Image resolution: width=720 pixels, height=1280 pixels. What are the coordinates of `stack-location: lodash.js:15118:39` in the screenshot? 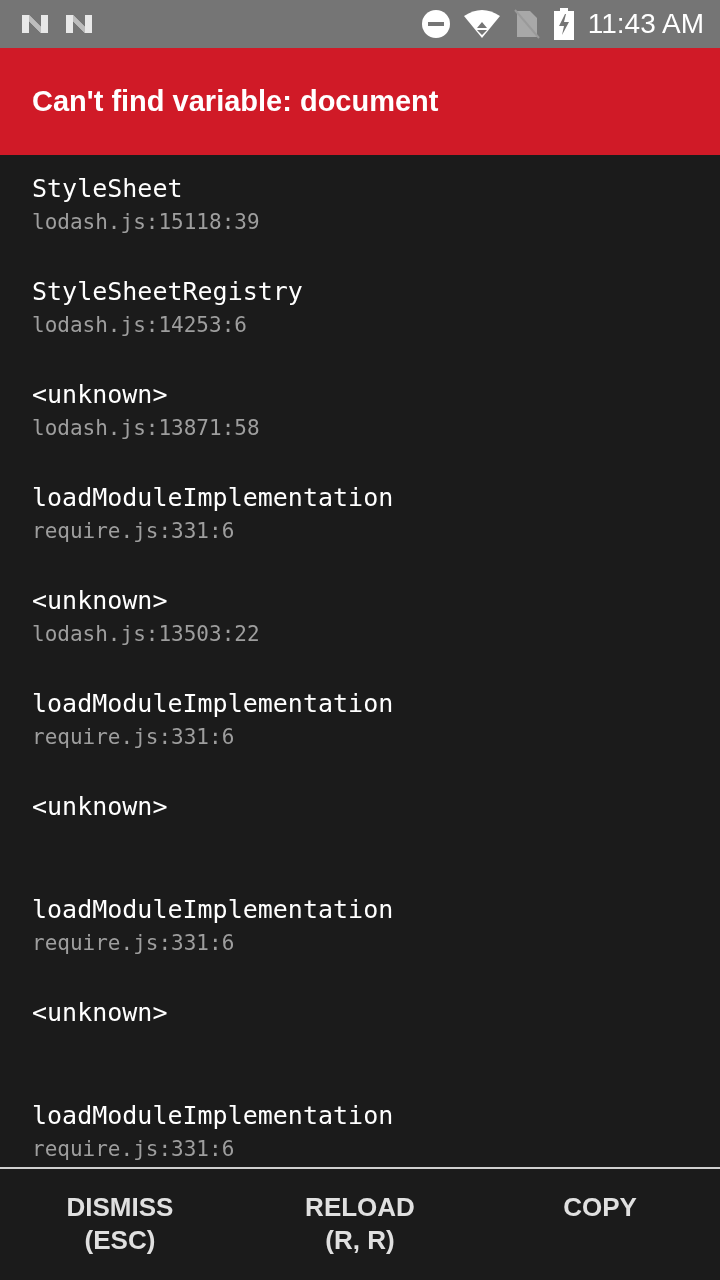 It's located at (146, 222).